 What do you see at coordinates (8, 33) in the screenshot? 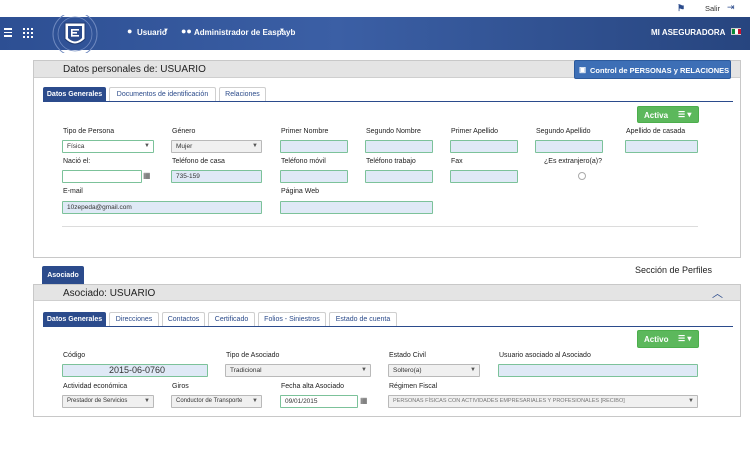
I see `menu-icon` at bounding box center [8, 33].